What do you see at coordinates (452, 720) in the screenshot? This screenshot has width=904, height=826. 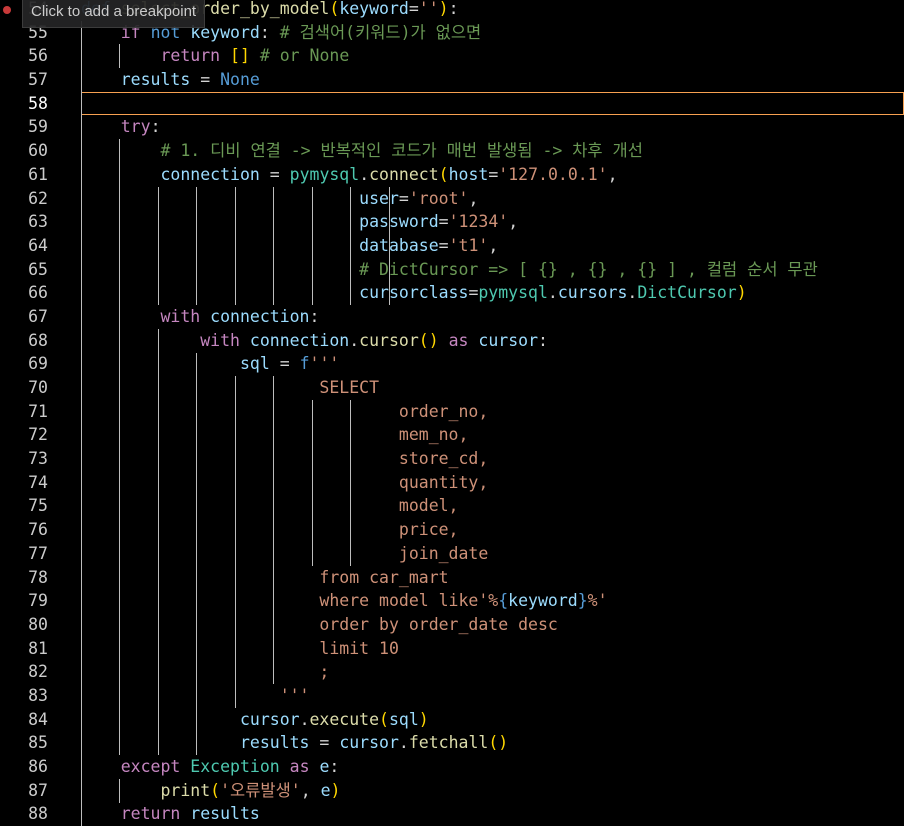 I see `code-line: 84 cursor.execute(sql)` at bounding box center [452, 720].